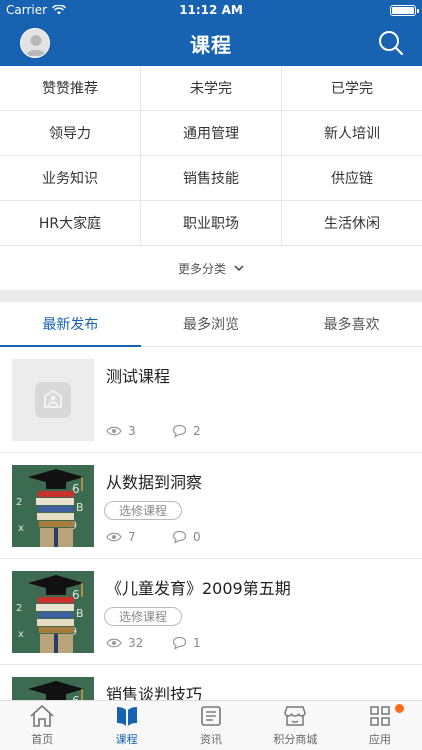 This screenshot has width=422, height=750. Describe the element at coordinates (352, 223) in the screenshot. I see `category-lifestyle: 生活休闲` at that location.